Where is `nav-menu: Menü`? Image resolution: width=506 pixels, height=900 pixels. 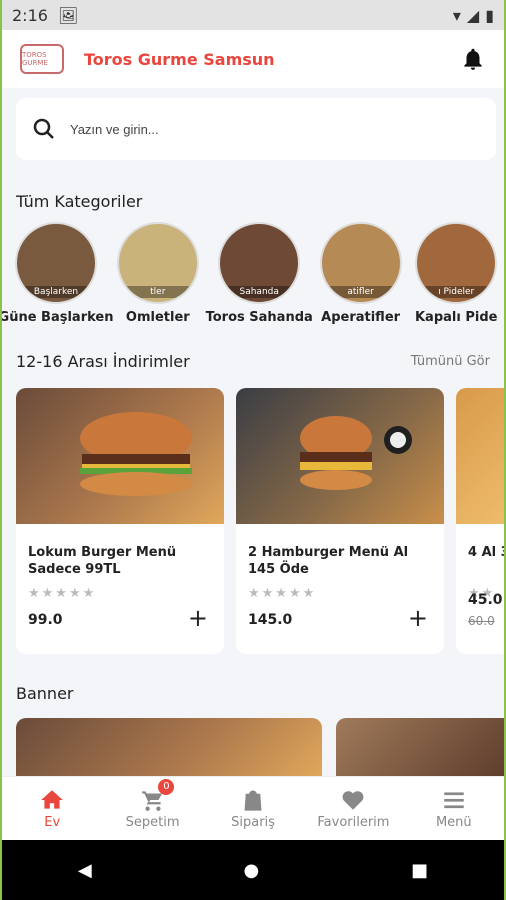
nav-menu: Menü is located at coordinates (454, 808).